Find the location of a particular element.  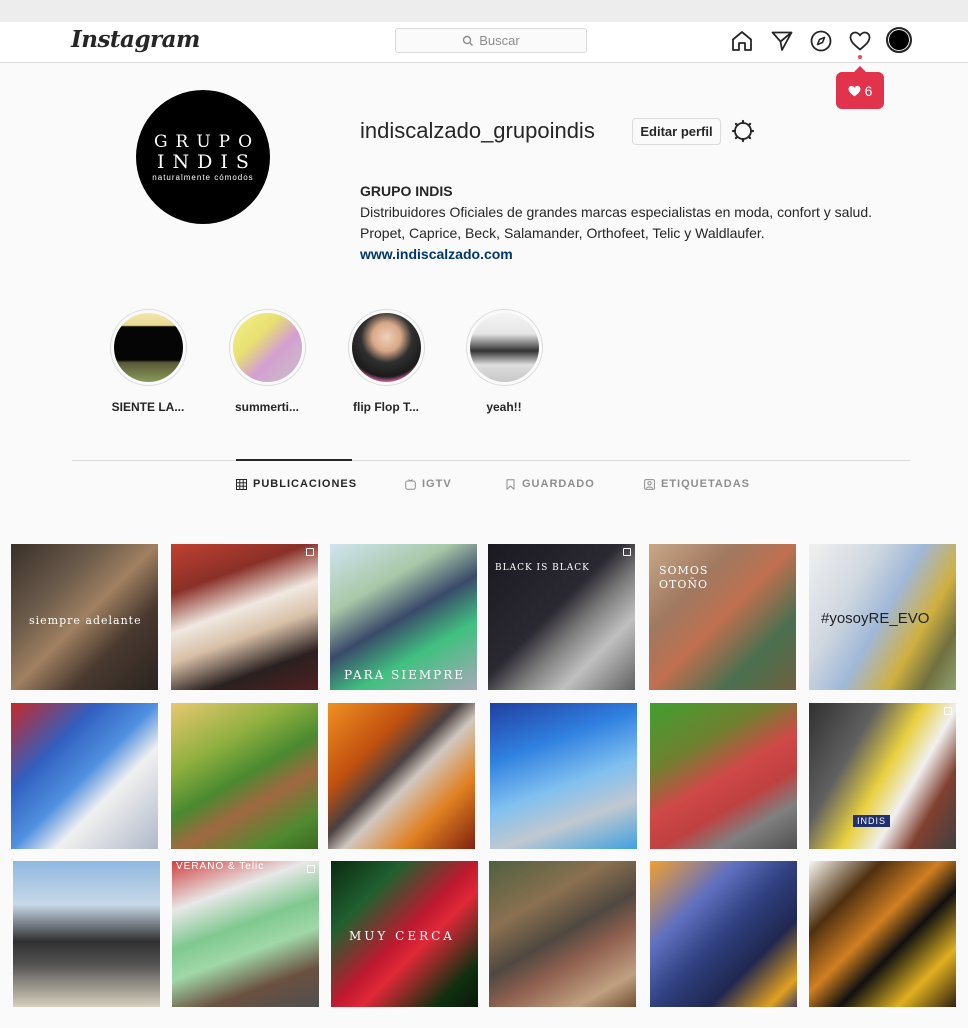

post-overlay-text: BLACK IS BLACK is located at coordinates (542, 568).